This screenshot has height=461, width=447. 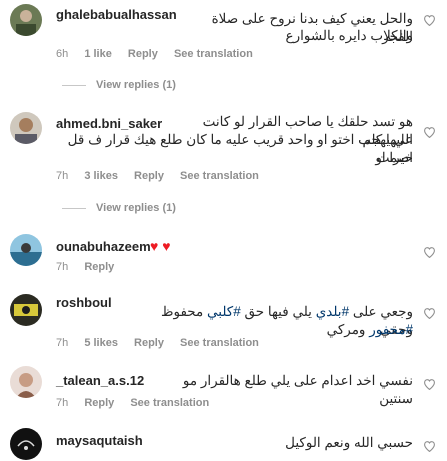 What do you see at coordinates (62, 54) in the screenshot?
I see `timestamp: 6h` at bounding box center [62, 54].